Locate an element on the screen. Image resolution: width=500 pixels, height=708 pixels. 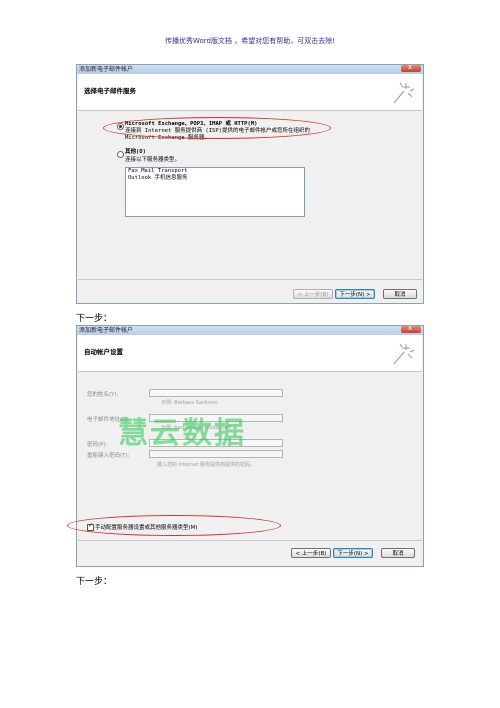
list-item: Outlook 手机信息服务 is located at coordinates (215, 178).